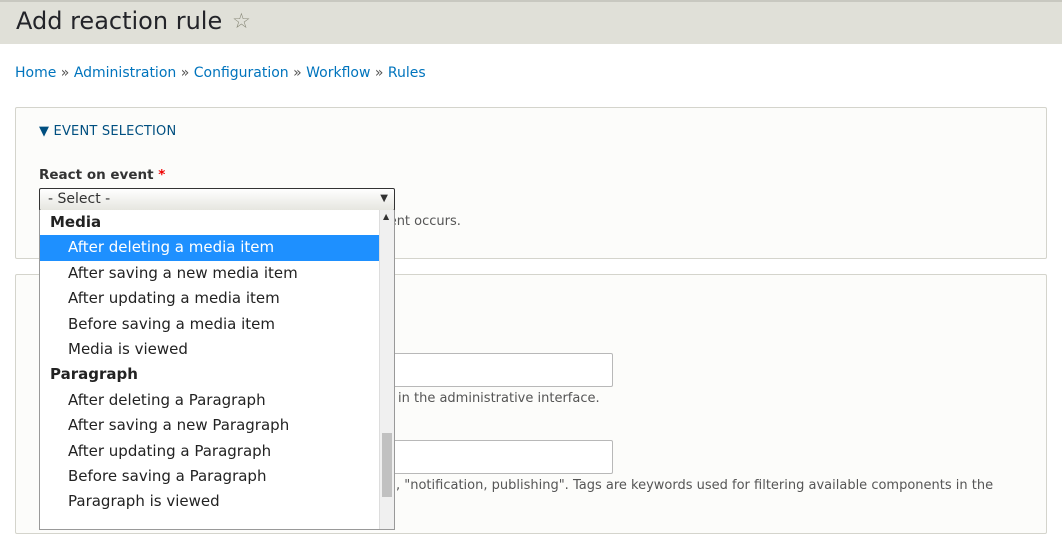  Describe the element at coordinates (44, 131) in the screenshot. I see `triangle-down-icon: ▼` at that location.